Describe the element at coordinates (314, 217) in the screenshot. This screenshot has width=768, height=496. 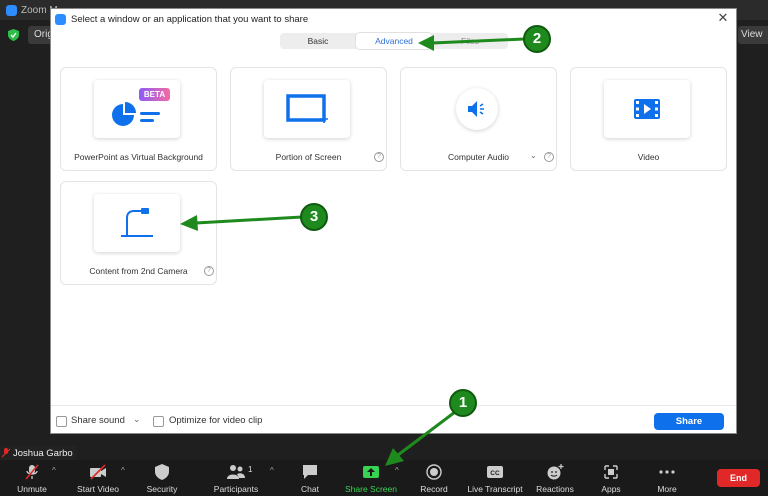
I see `callout-badge-3: 3` at that location.